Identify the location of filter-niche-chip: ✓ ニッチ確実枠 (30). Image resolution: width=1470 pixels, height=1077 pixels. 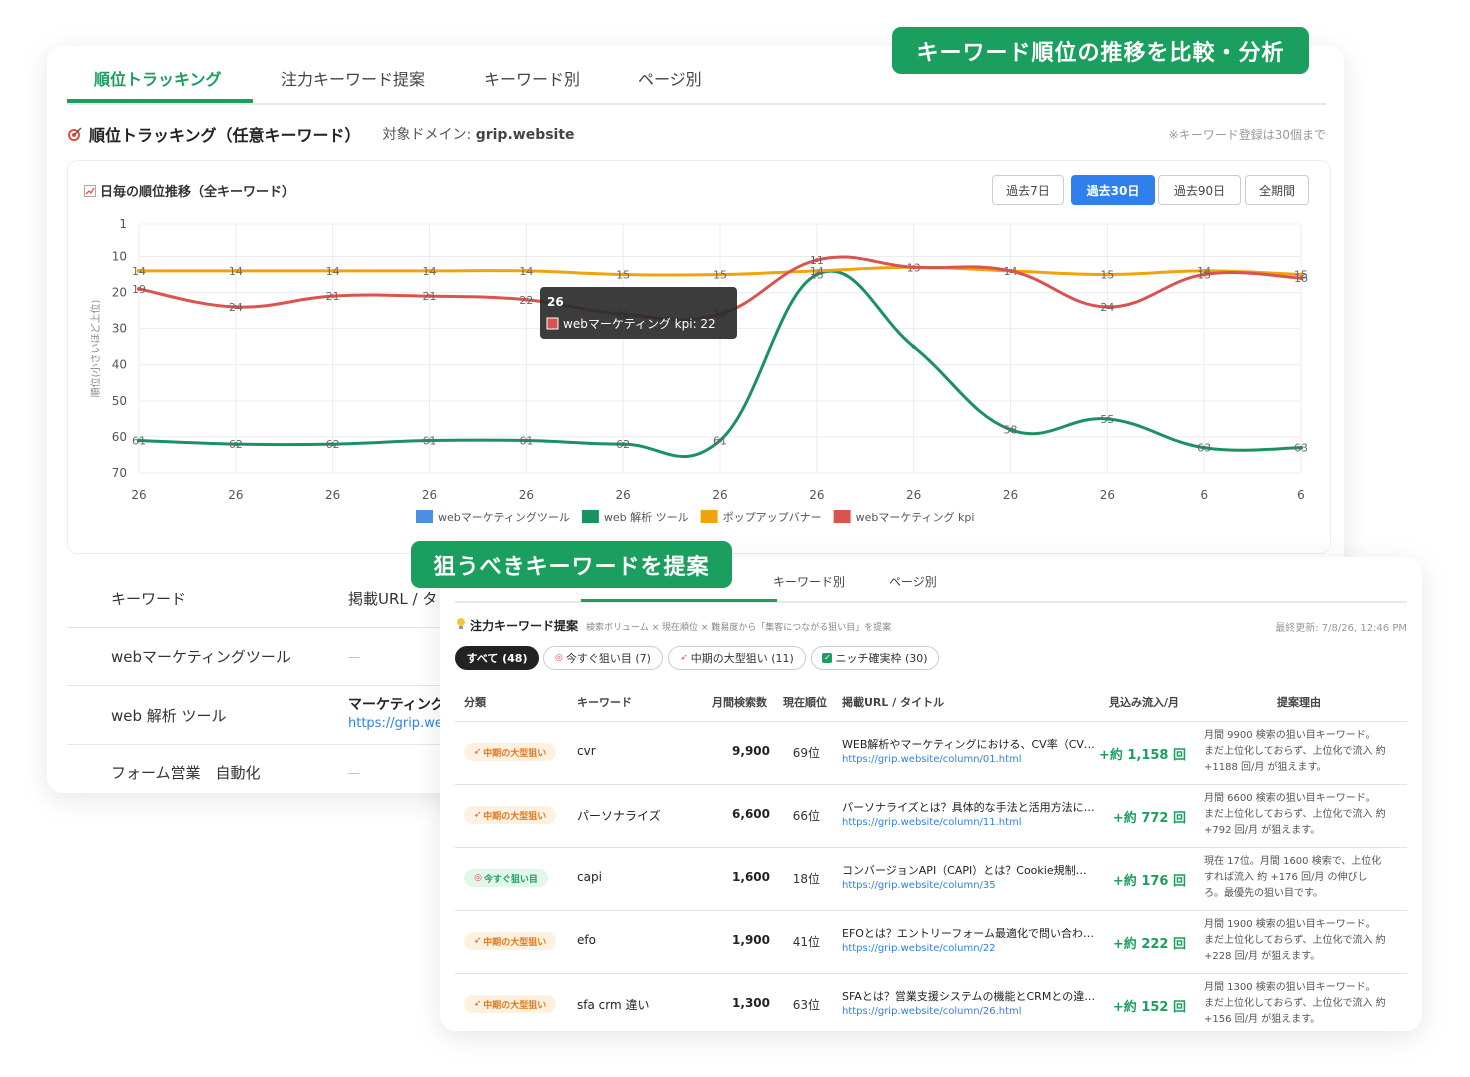
(875, 658).